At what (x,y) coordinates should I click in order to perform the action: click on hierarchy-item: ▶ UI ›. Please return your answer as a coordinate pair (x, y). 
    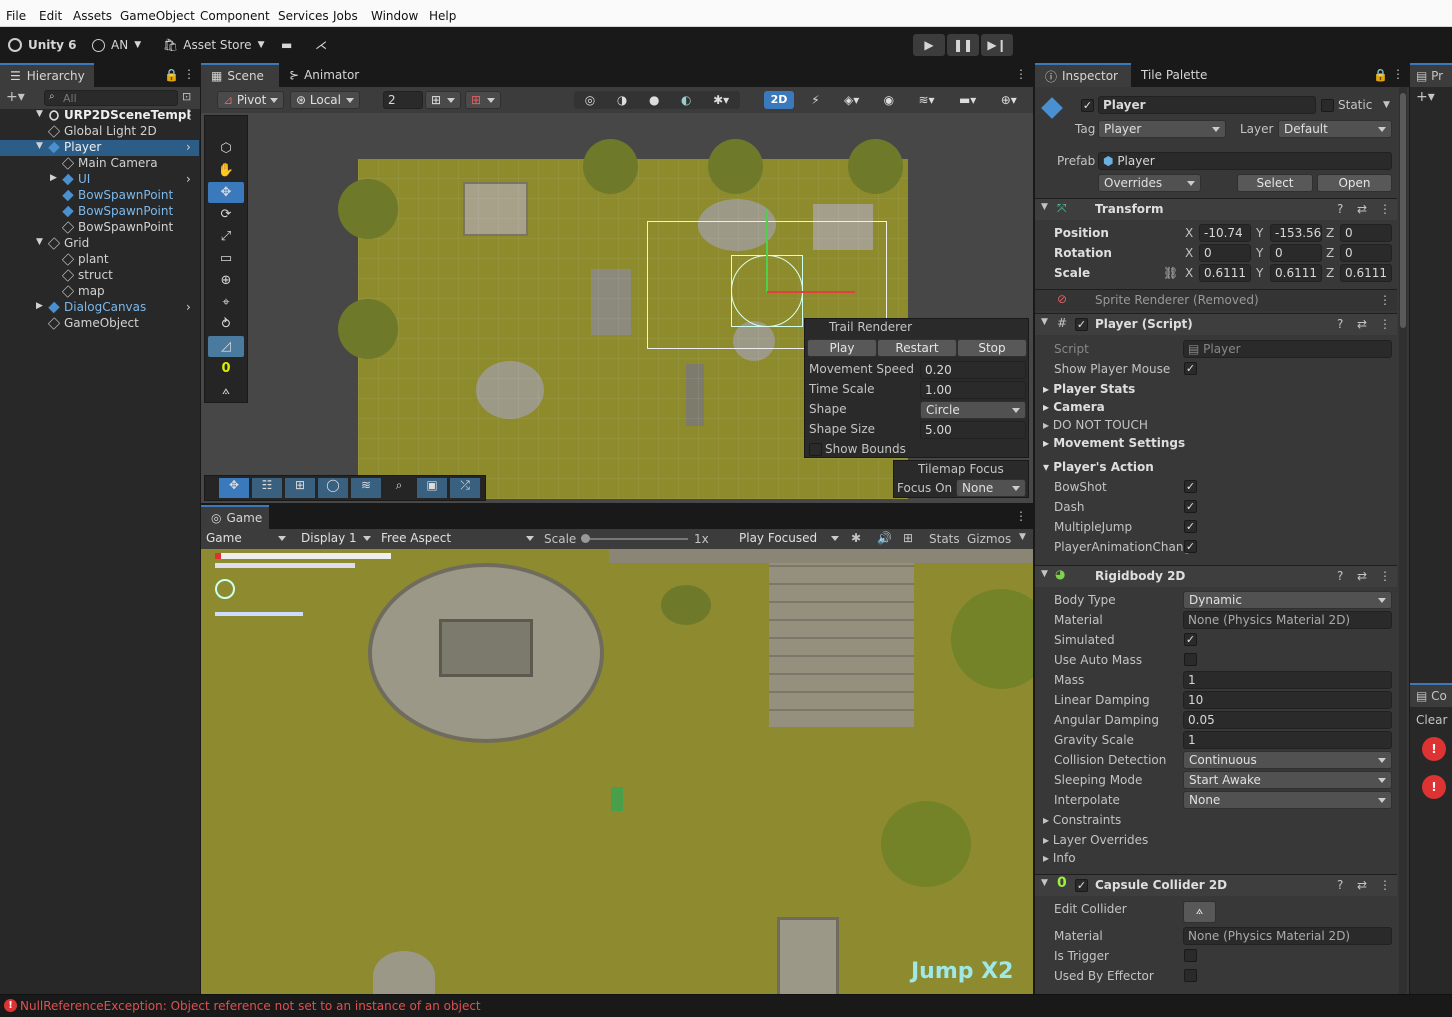
    Looking at the image, I should click on (99, 180).